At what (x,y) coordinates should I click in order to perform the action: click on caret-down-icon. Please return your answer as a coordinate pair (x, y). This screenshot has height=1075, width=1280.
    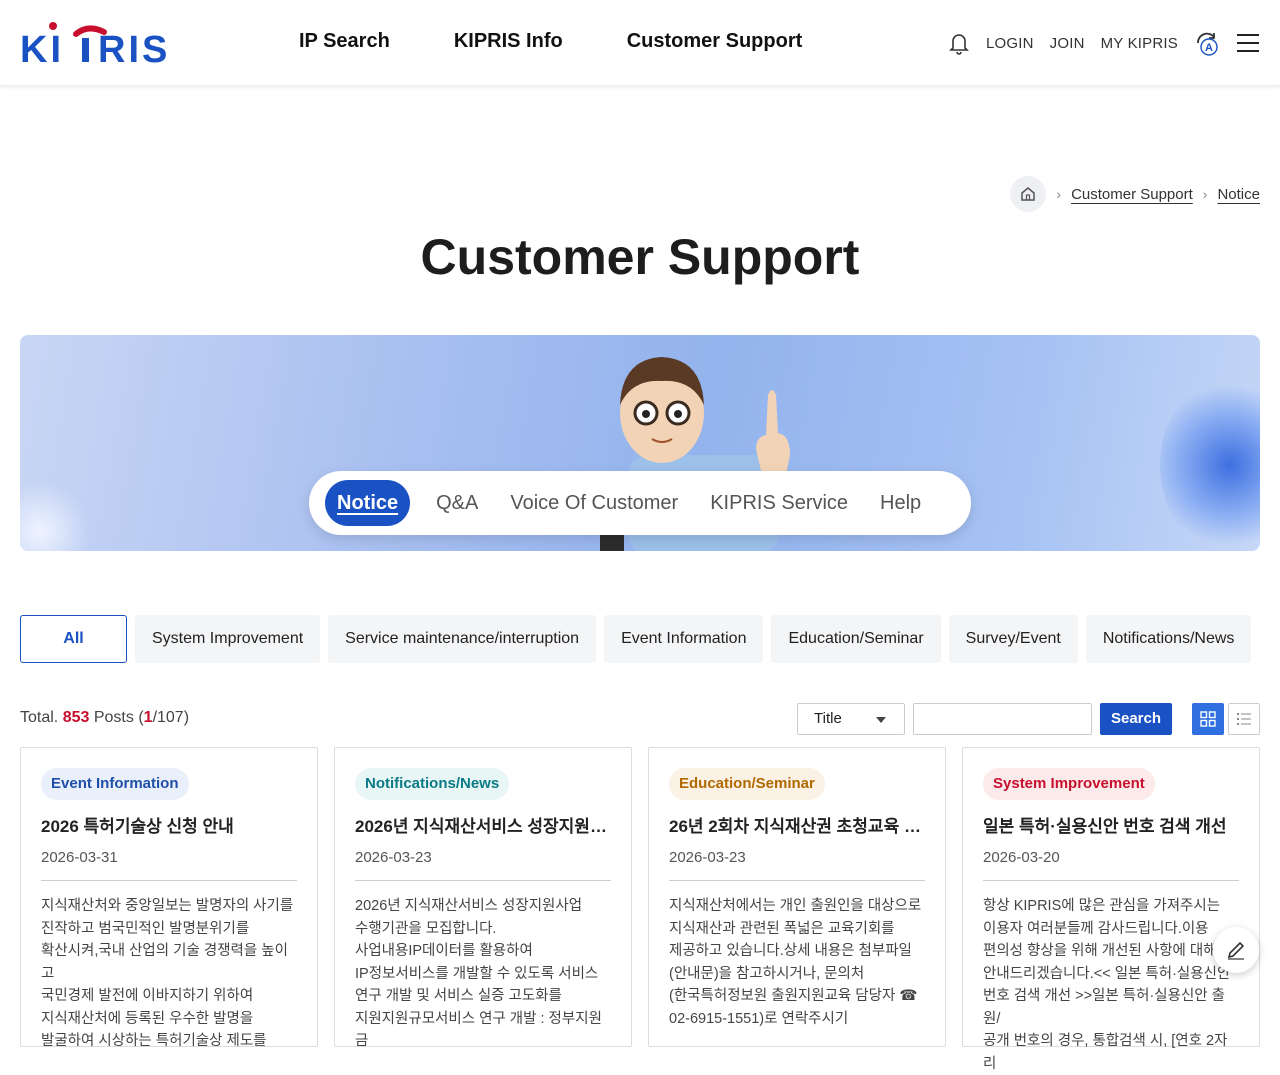
    Looking at the image, I should click on (881, 720).